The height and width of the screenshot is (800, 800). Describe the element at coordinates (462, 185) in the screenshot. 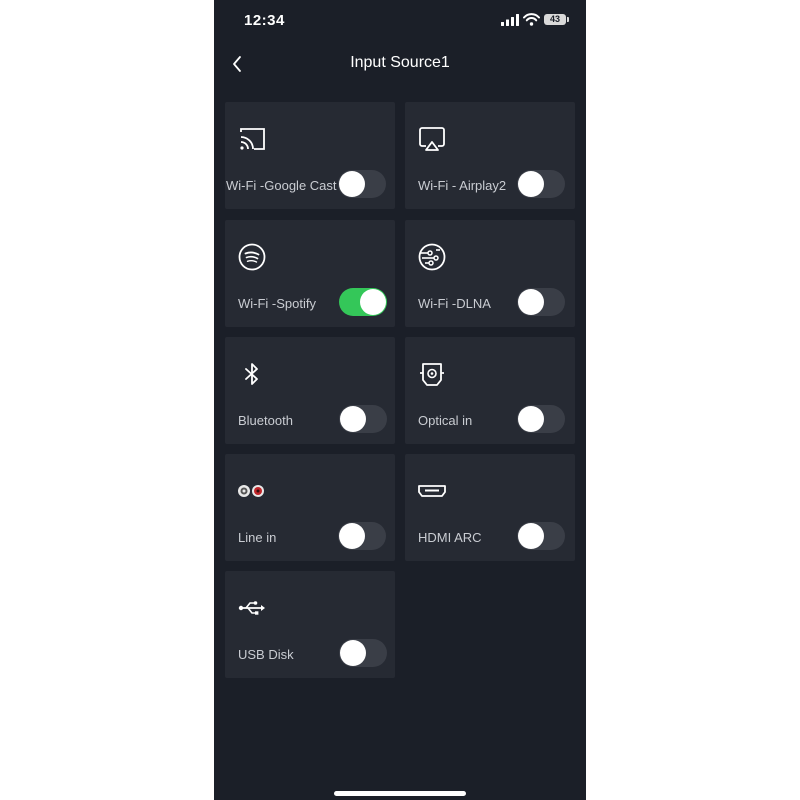

I see `source-label: Wi-Fi - Airplay2` at that location.